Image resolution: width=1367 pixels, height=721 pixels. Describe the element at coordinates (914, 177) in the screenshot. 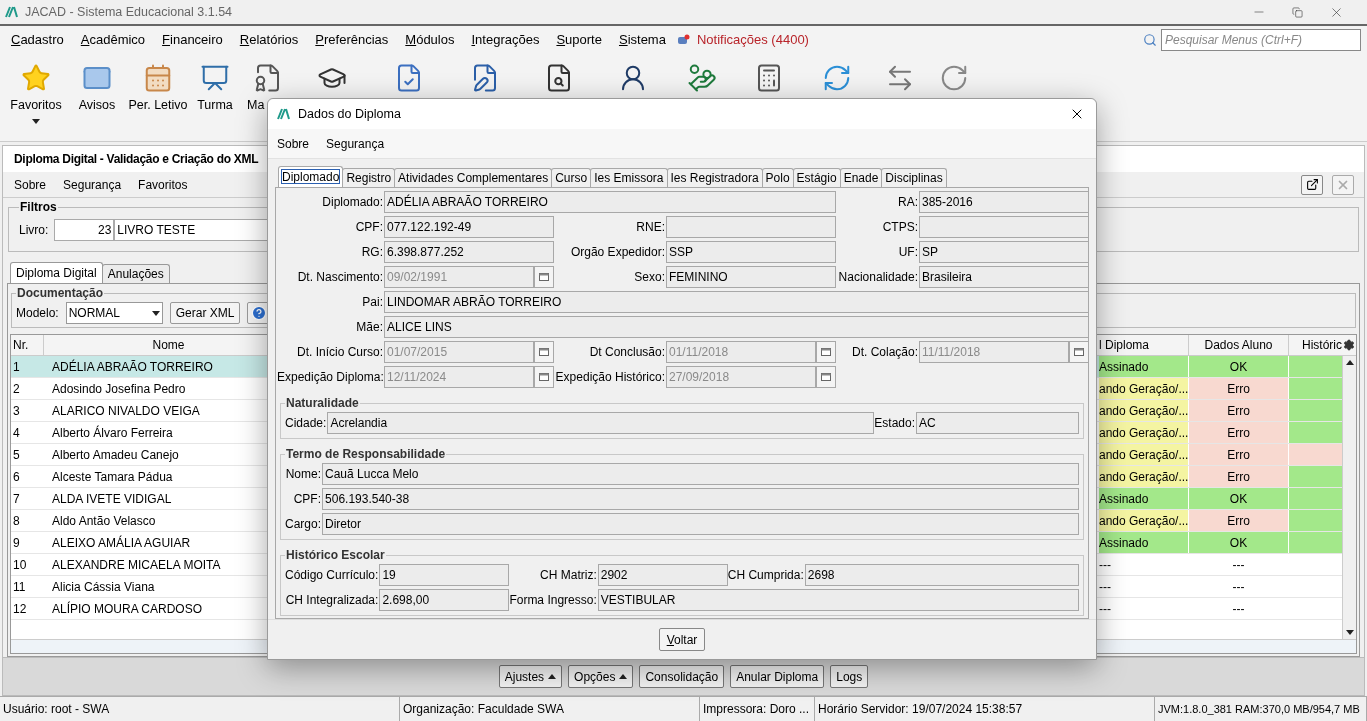

I see `tab: Disciplinas` at that location.